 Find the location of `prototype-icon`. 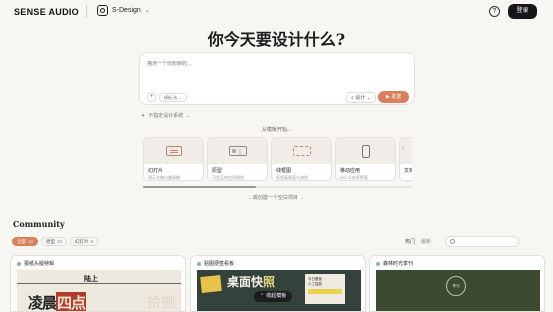

prototype-icon is located at coordinates (237, 151).